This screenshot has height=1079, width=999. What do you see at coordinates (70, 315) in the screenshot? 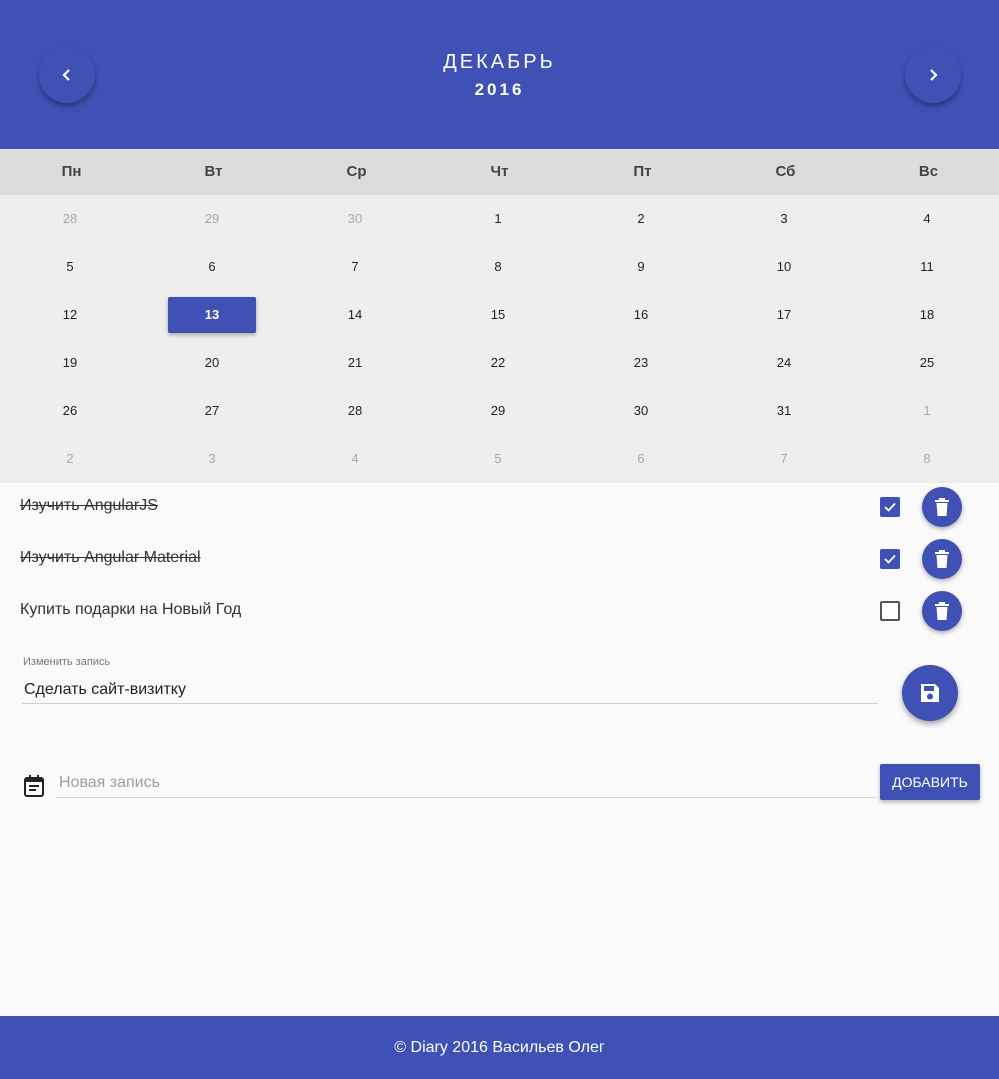
I see `calendar-day: 12` at bounding box center [70, 315].